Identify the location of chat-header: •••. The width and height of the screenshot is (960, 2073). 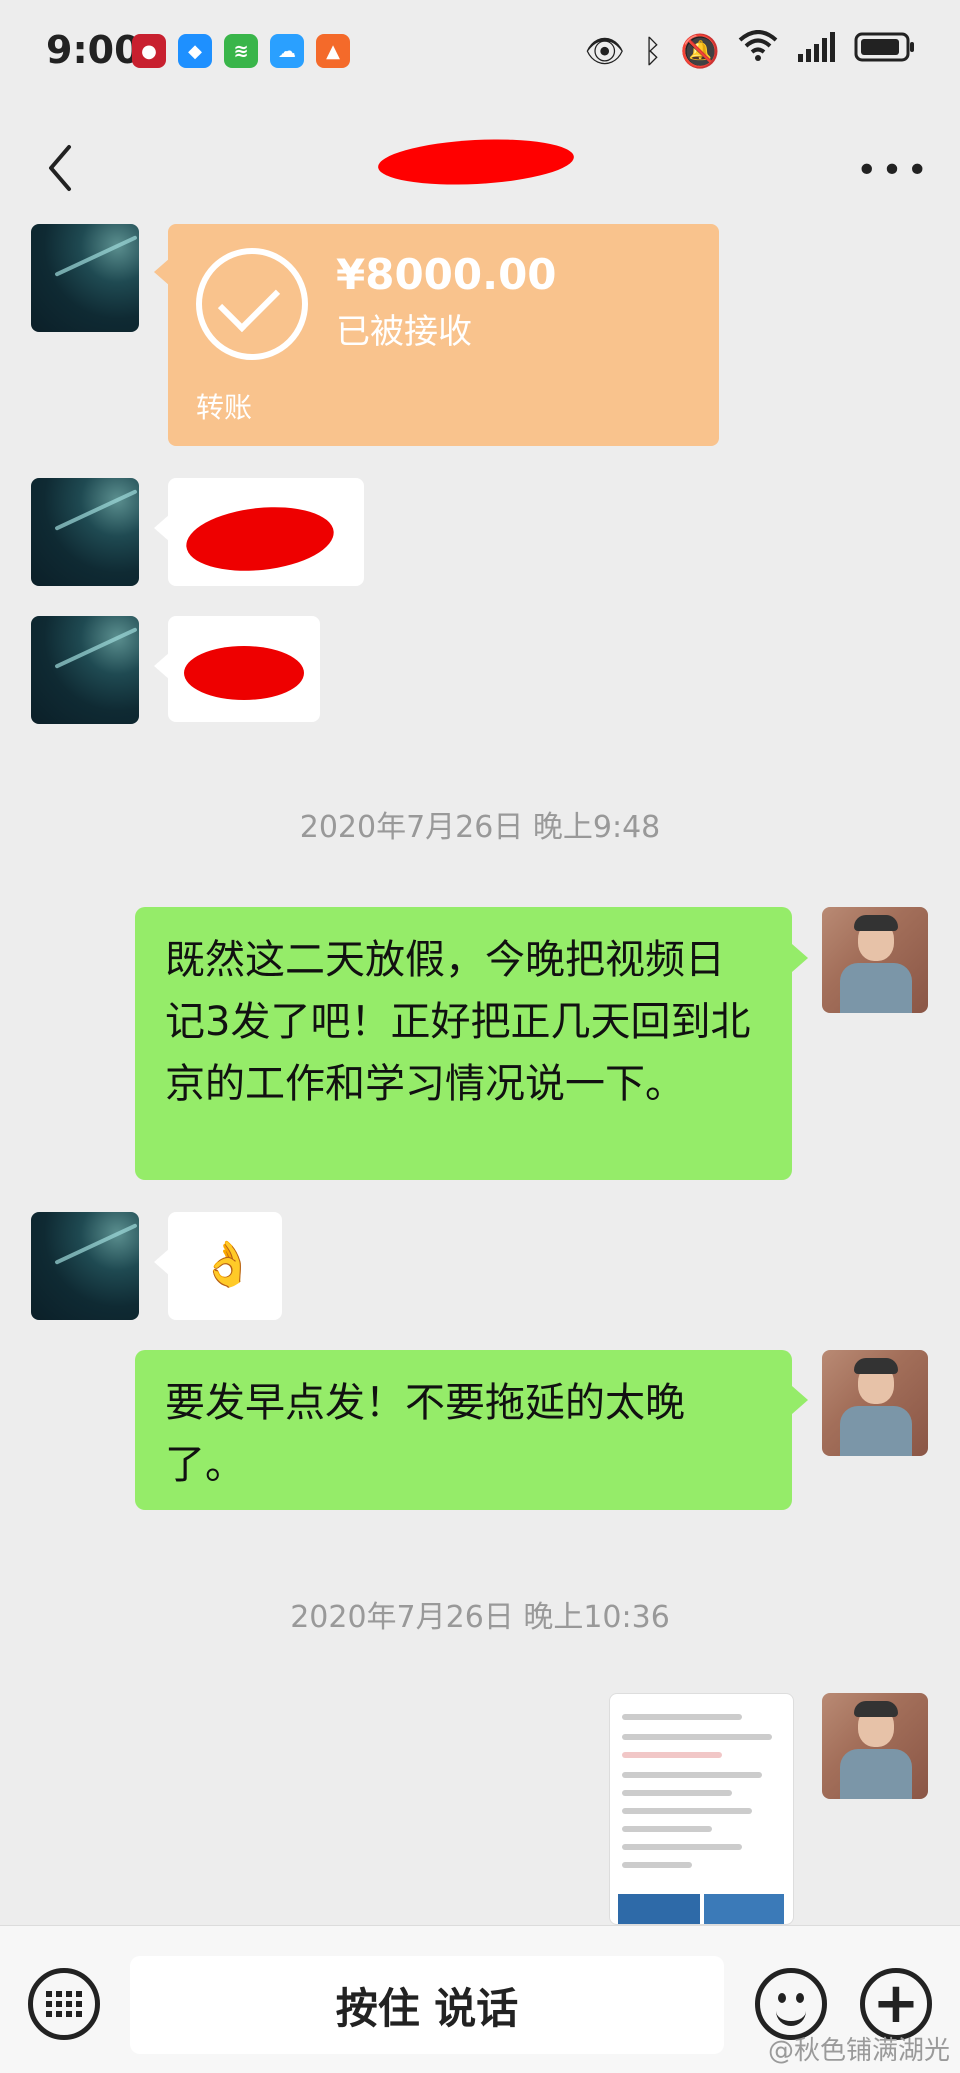
(480, 170).